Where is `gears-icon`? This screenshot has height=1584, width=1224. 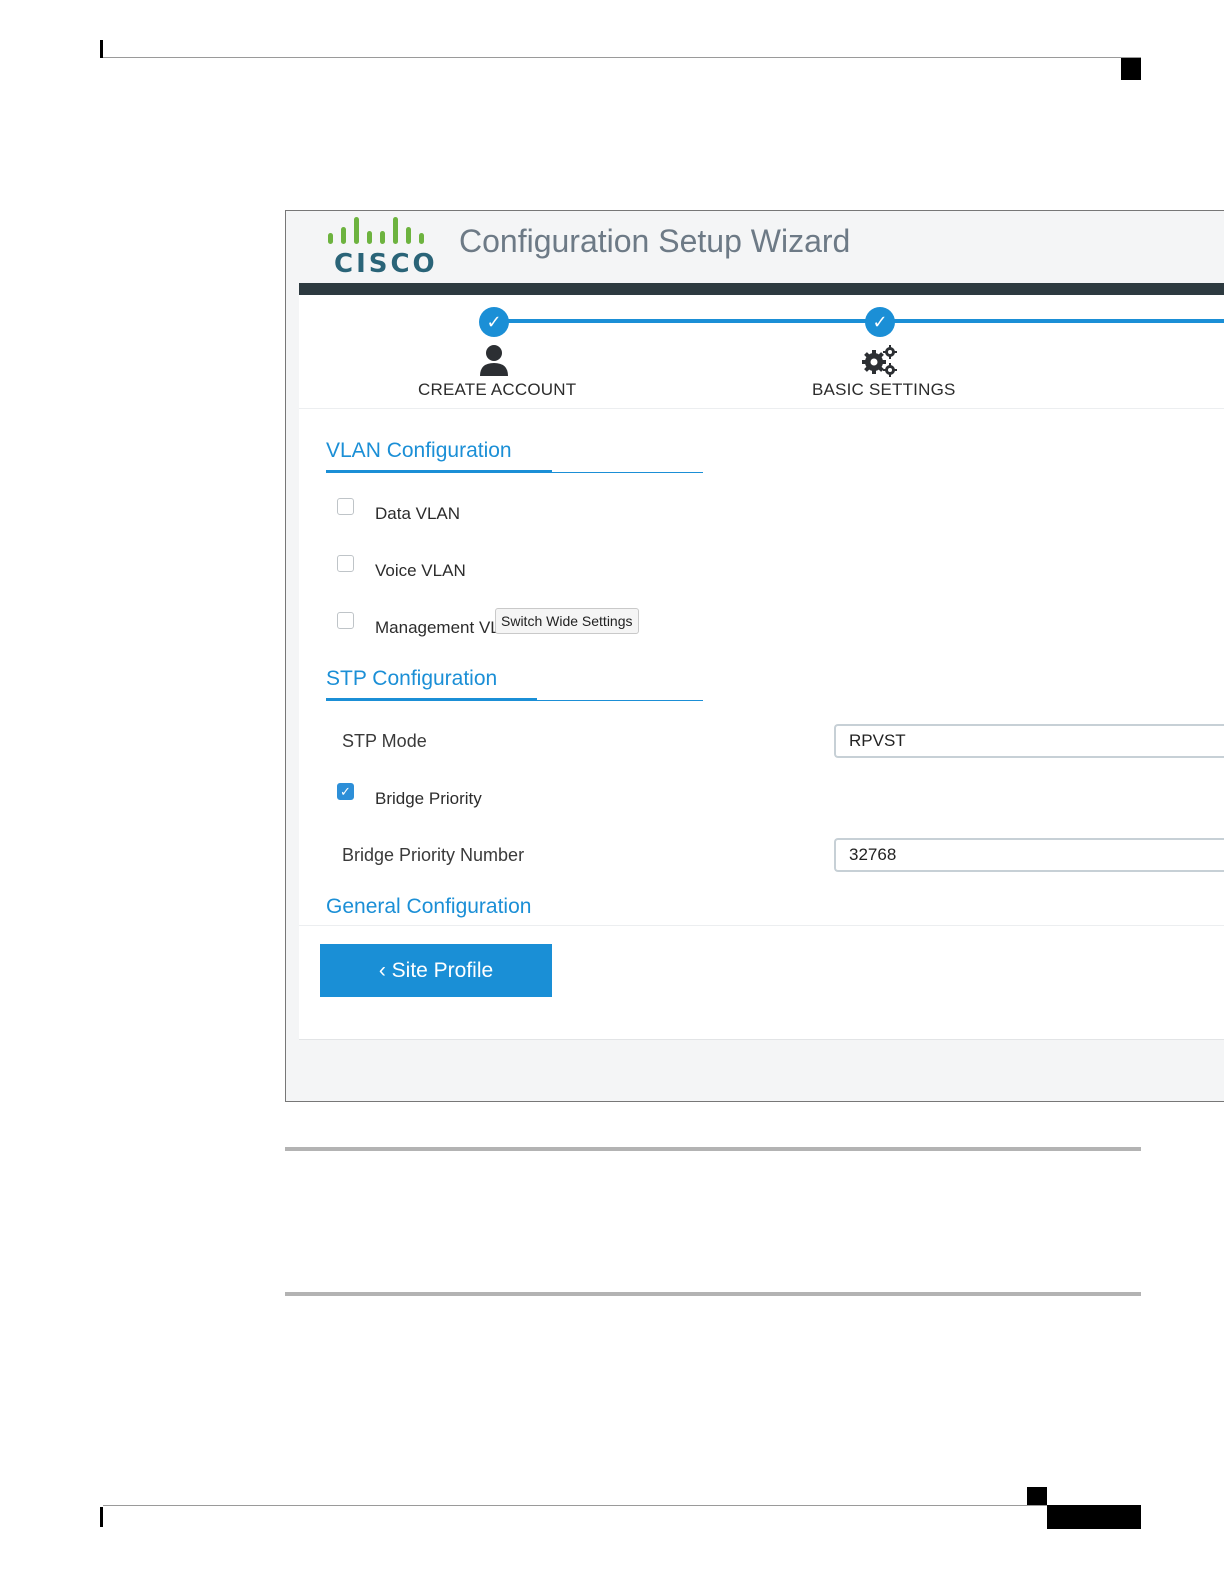
gears-icon is located at coordinates (880, 361).